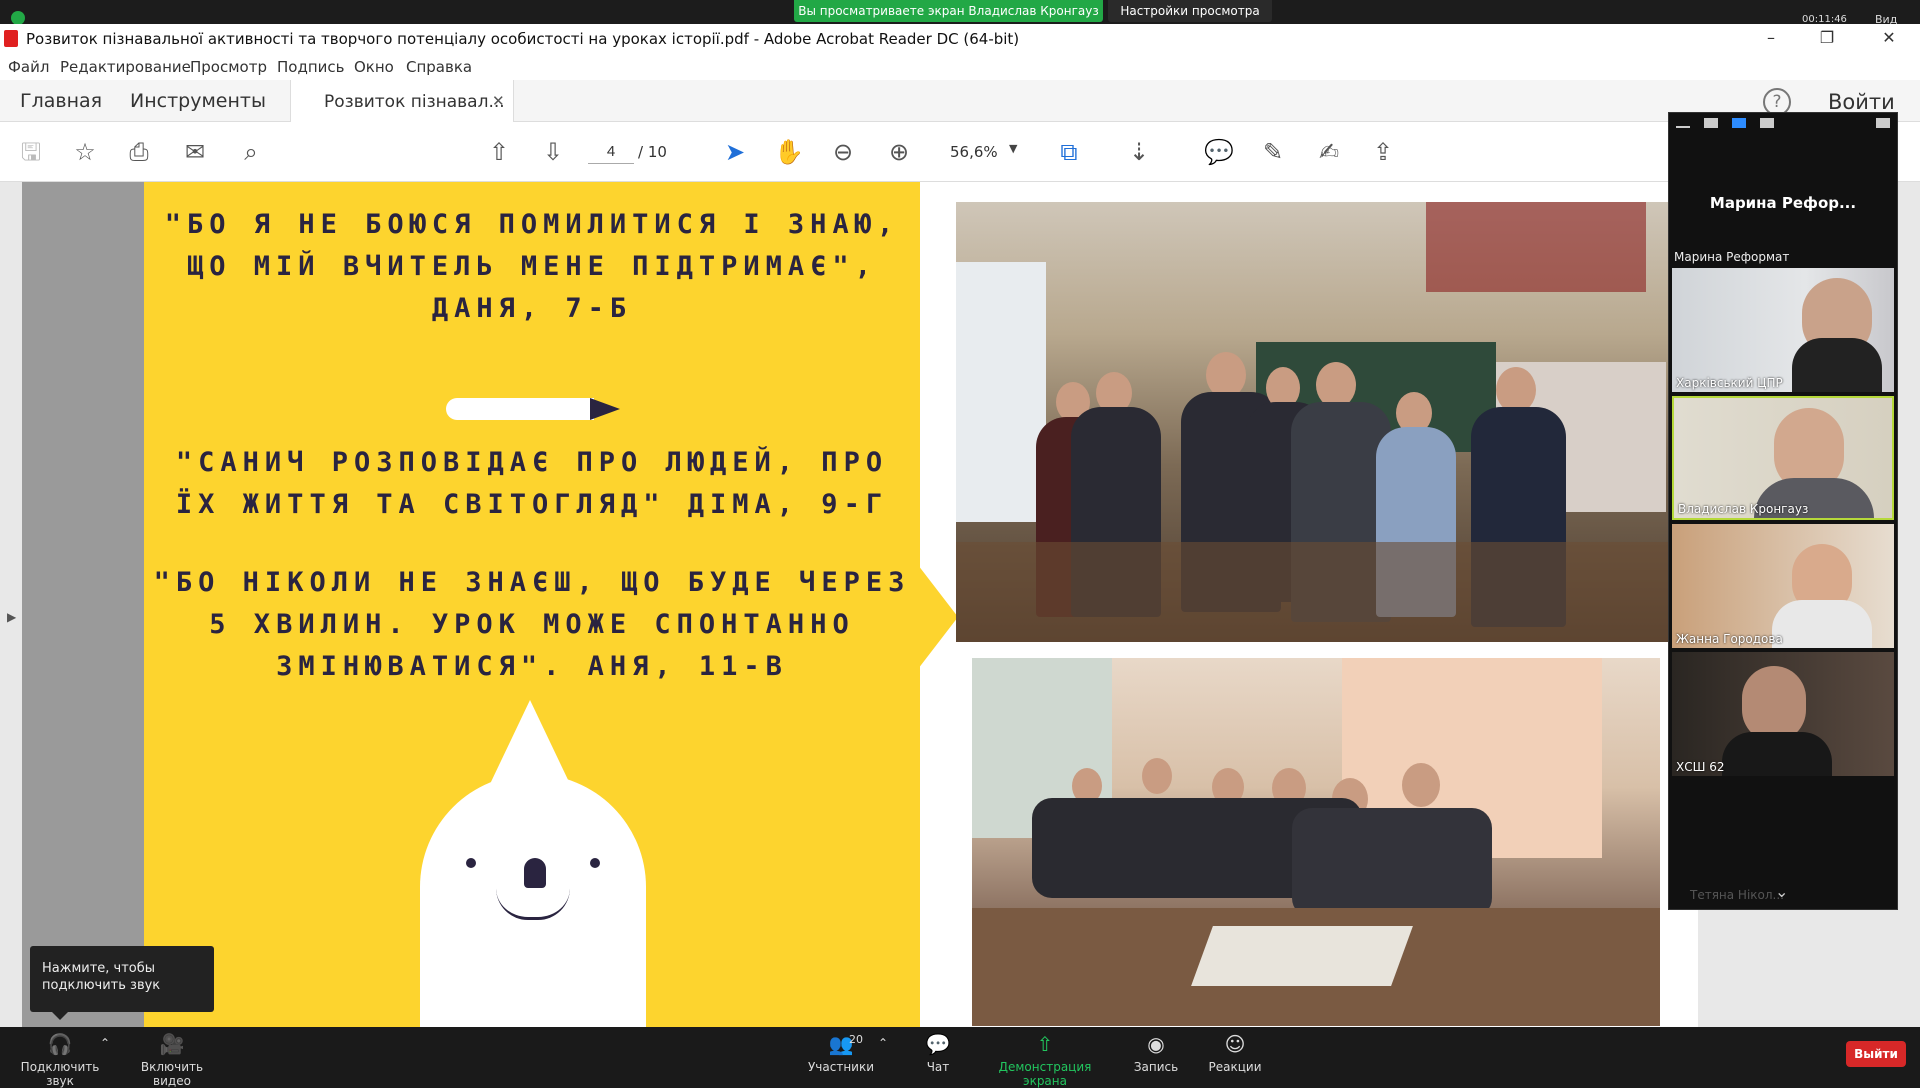 This screenshot has width=1920, height=1088. Describe the element at coordinates (1783, 714) in the screenshot. I see `video-tile: ХСШ 62` at that location.